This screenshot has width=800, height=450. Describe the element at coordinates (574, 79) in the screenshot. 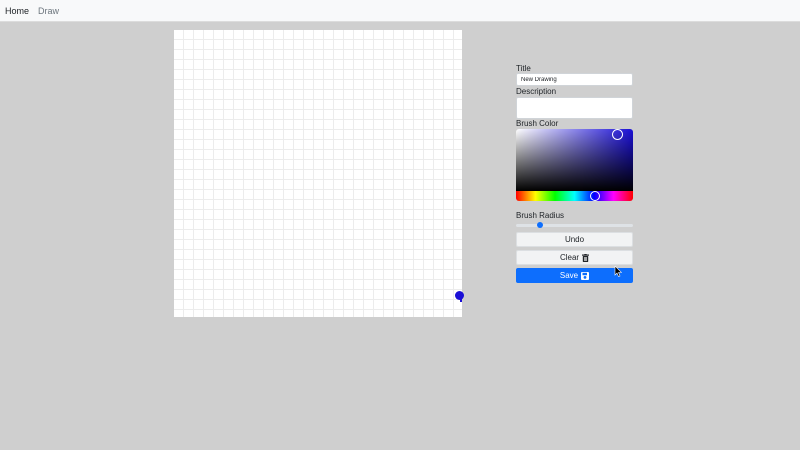

I see `title-input` at that location.